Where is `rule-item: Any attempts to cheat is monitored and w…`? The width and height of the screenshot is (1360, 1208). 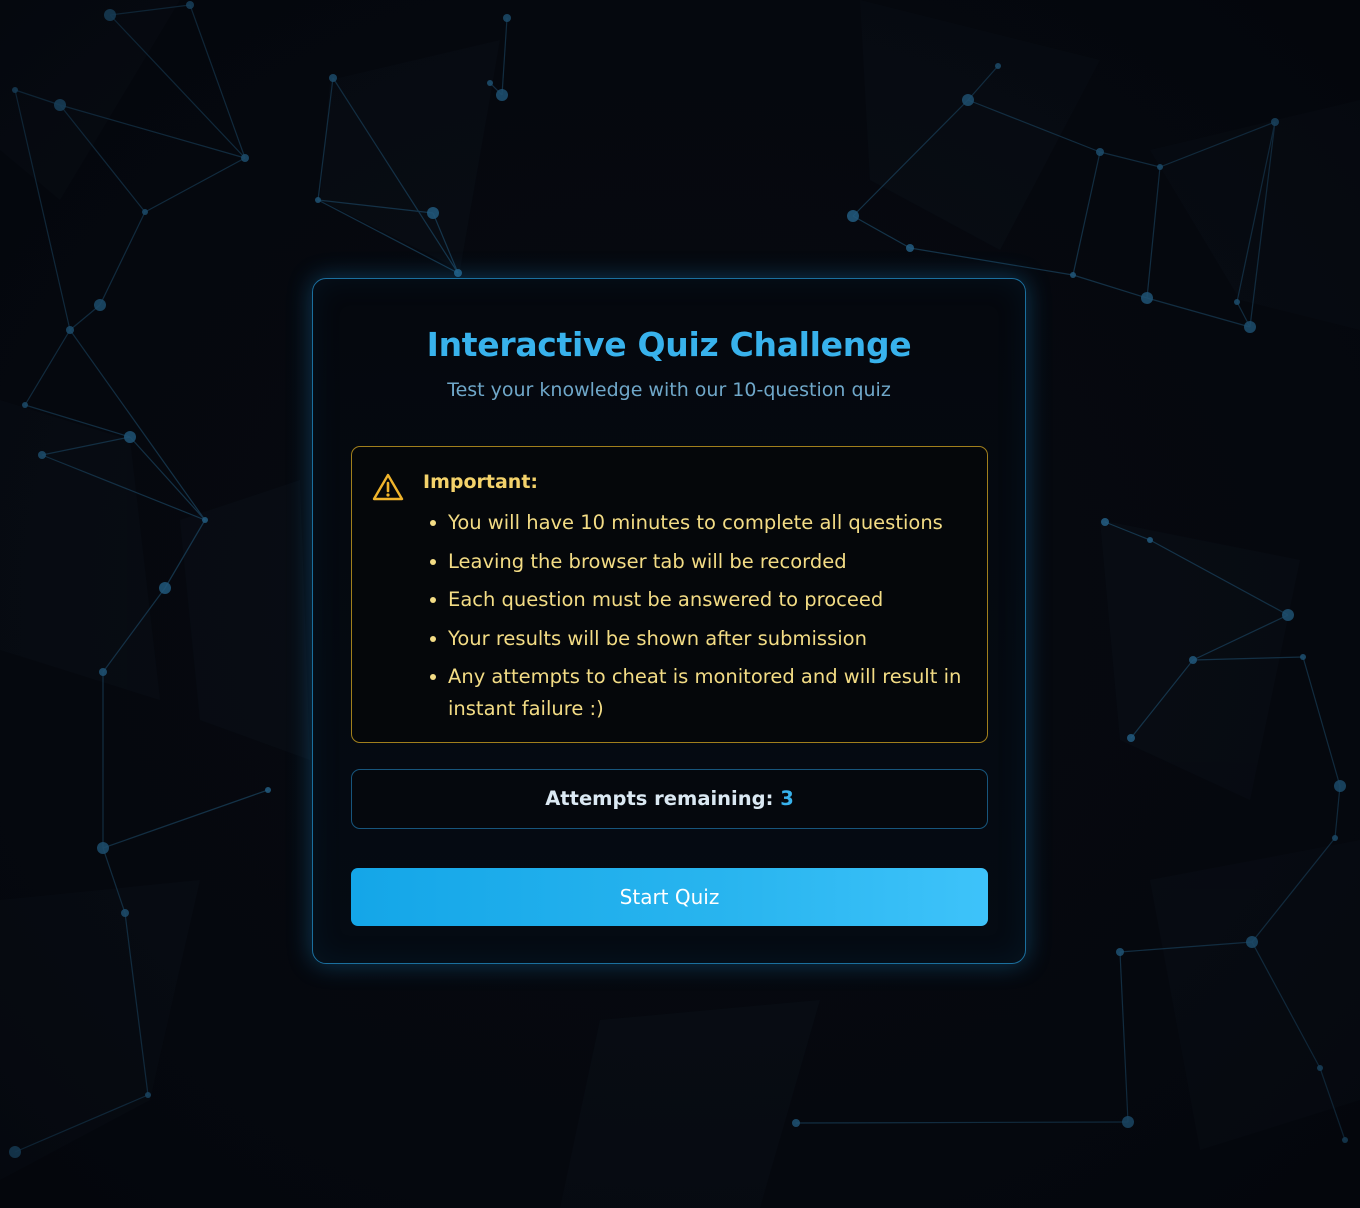 rule-item: Any attempts to cheat is monitored and w… is located at coordinates (700, 693).